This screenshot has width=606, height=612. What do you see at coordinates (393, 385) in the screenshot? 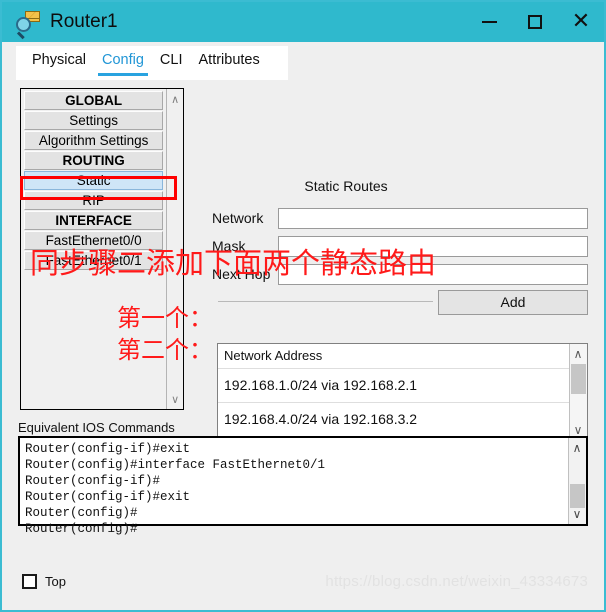
I see `list-item: 192.168.1.0/24 via 192.168.2.1` at bounding box center [393, 385].